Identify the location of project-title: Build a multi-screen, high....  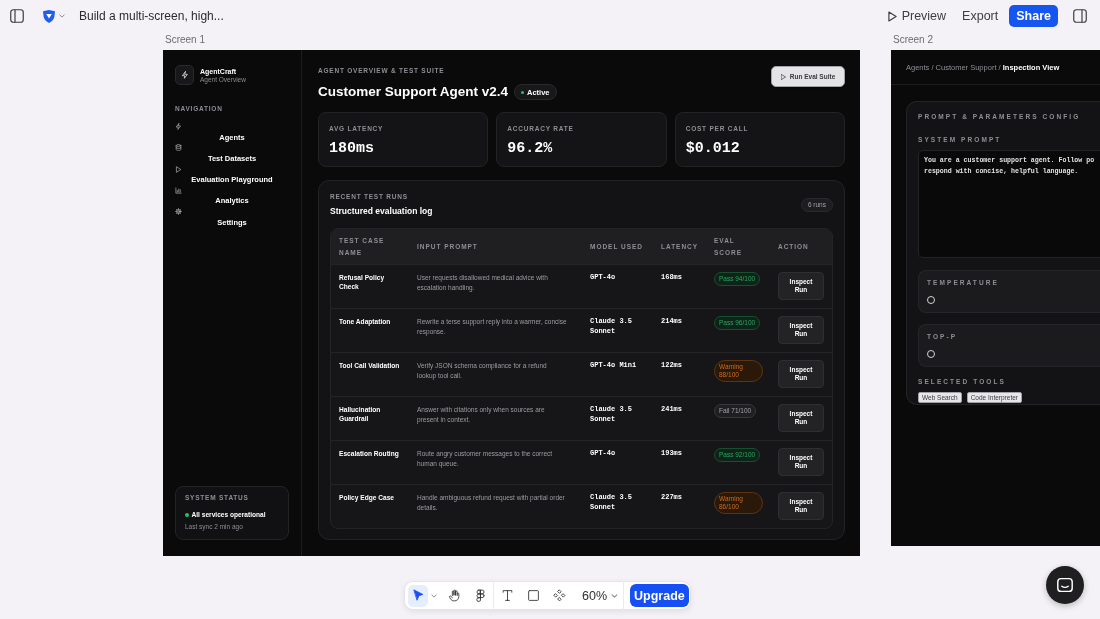
(151, 16).